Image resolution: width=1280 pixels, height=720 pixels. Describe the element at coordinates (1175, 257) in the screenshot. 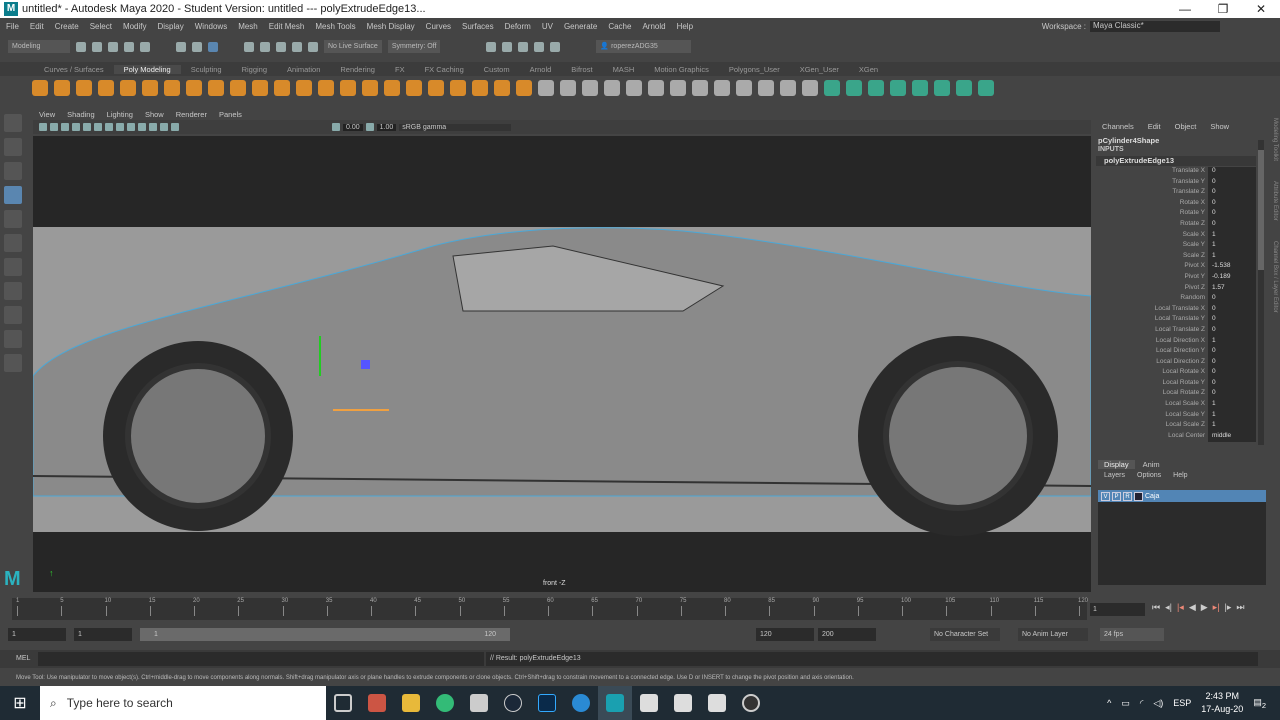

I see `attribute-row: Scale Z1` at that location.